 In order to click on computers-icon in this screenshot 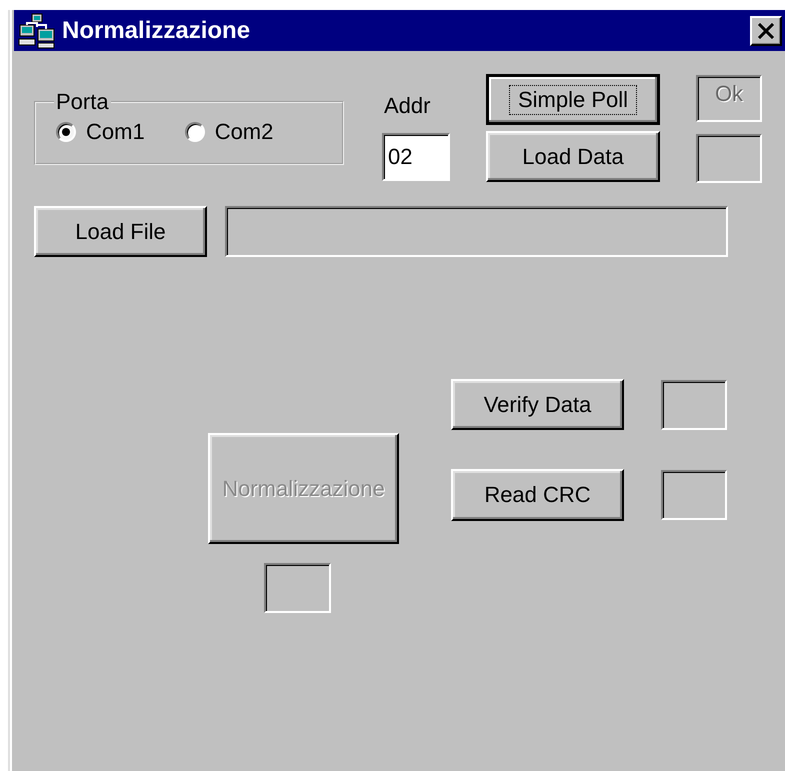, I will do `click(37, 30)`.